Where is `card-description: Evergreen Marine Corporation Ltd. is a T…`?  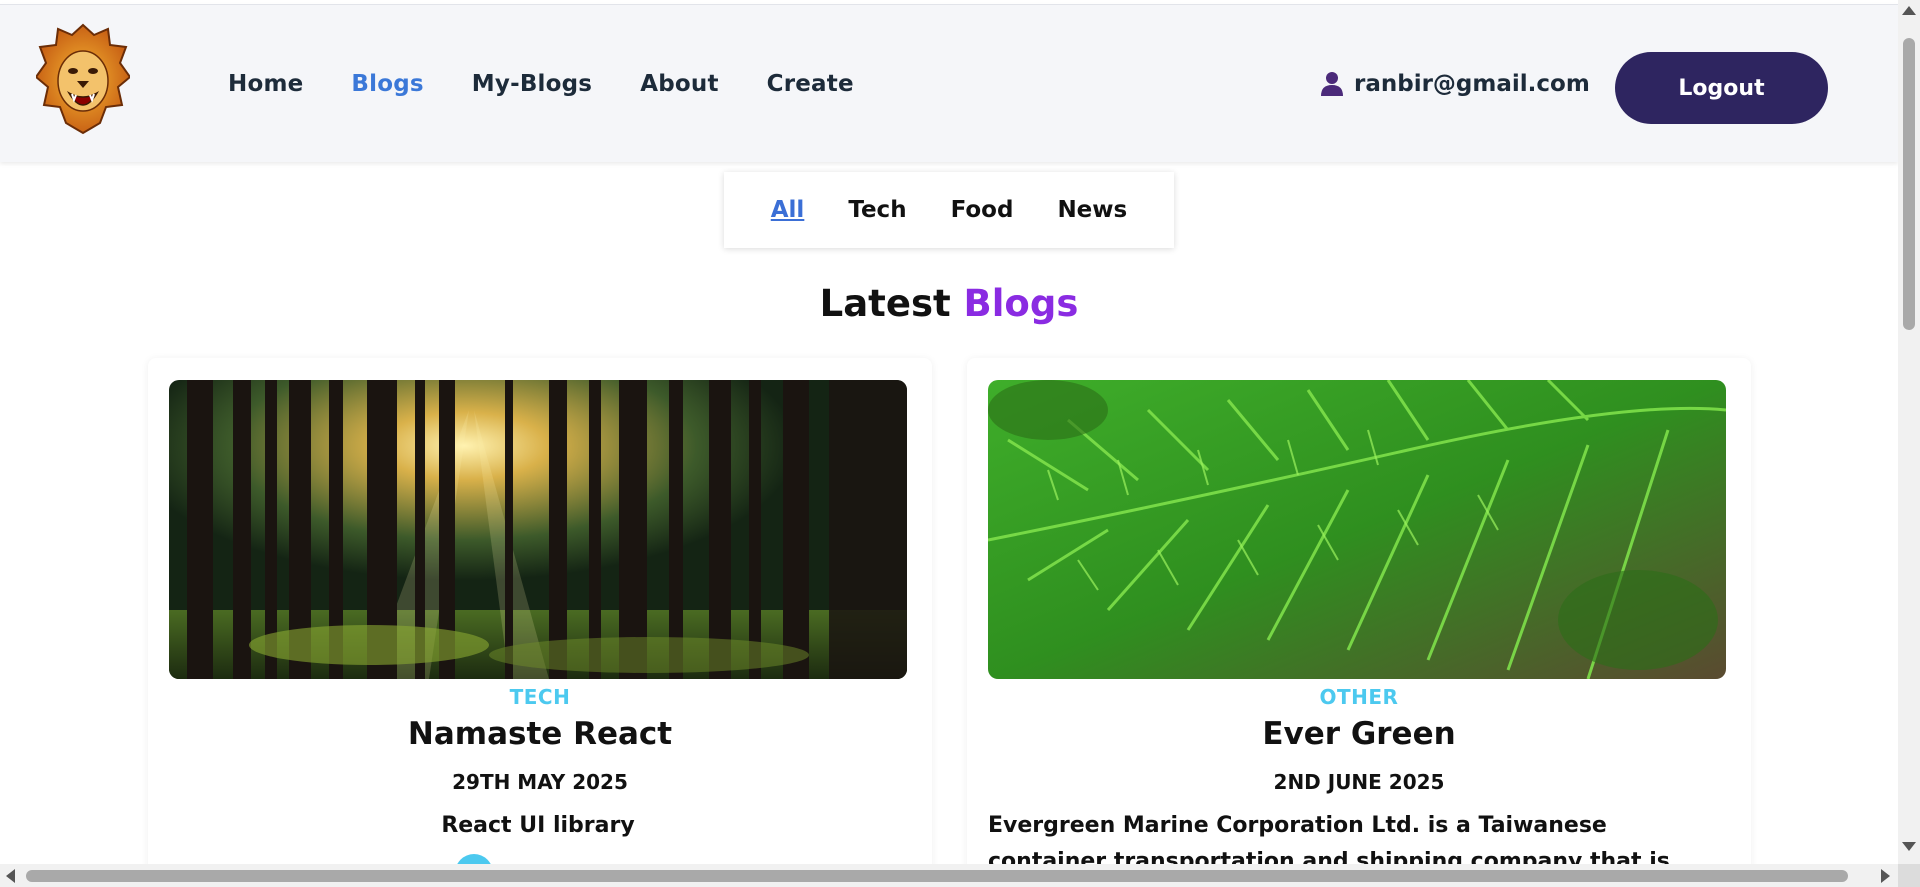
card-description: Evergreen Marine Corporation Ltd. is a T… is located at coordinates (1329, 838).